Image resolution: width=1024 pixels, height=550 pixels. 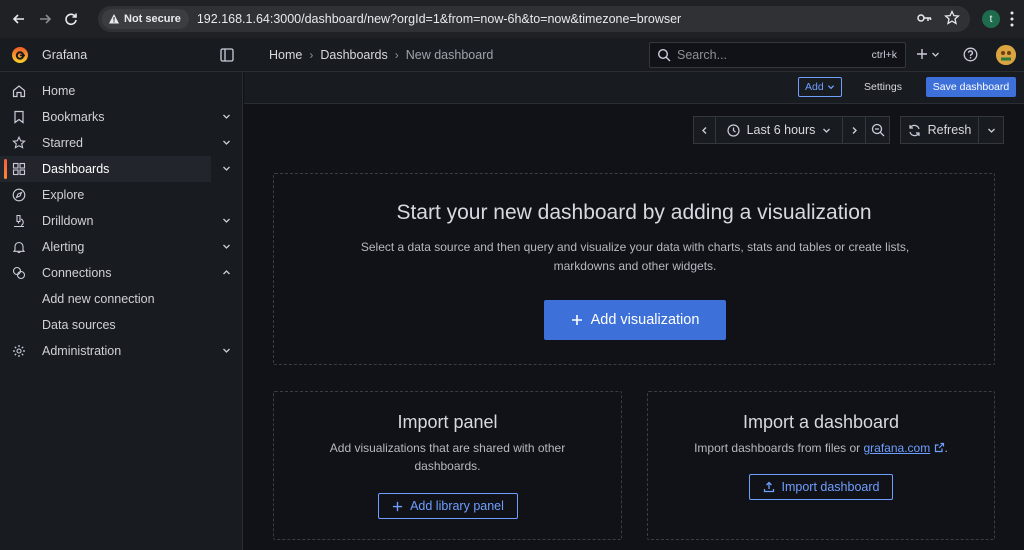 I want to click on back-button, so click(x=19, y=19).